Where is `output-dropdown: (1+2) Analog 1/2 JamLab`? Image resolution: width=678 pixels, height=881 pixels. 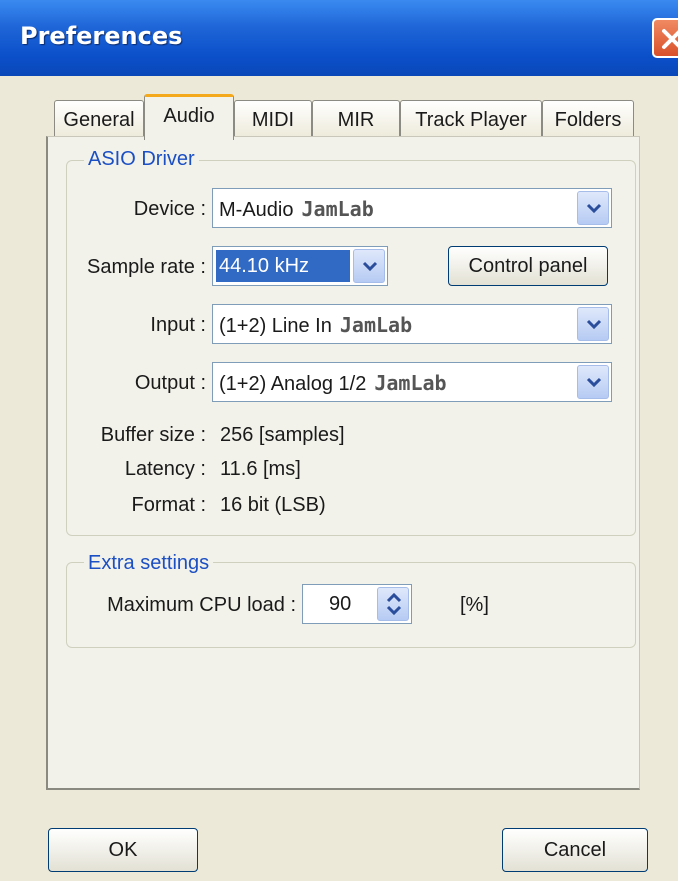
output-dropdown: (1+2) Analog 1/2 JamLab is located at coordinates (412, 382).